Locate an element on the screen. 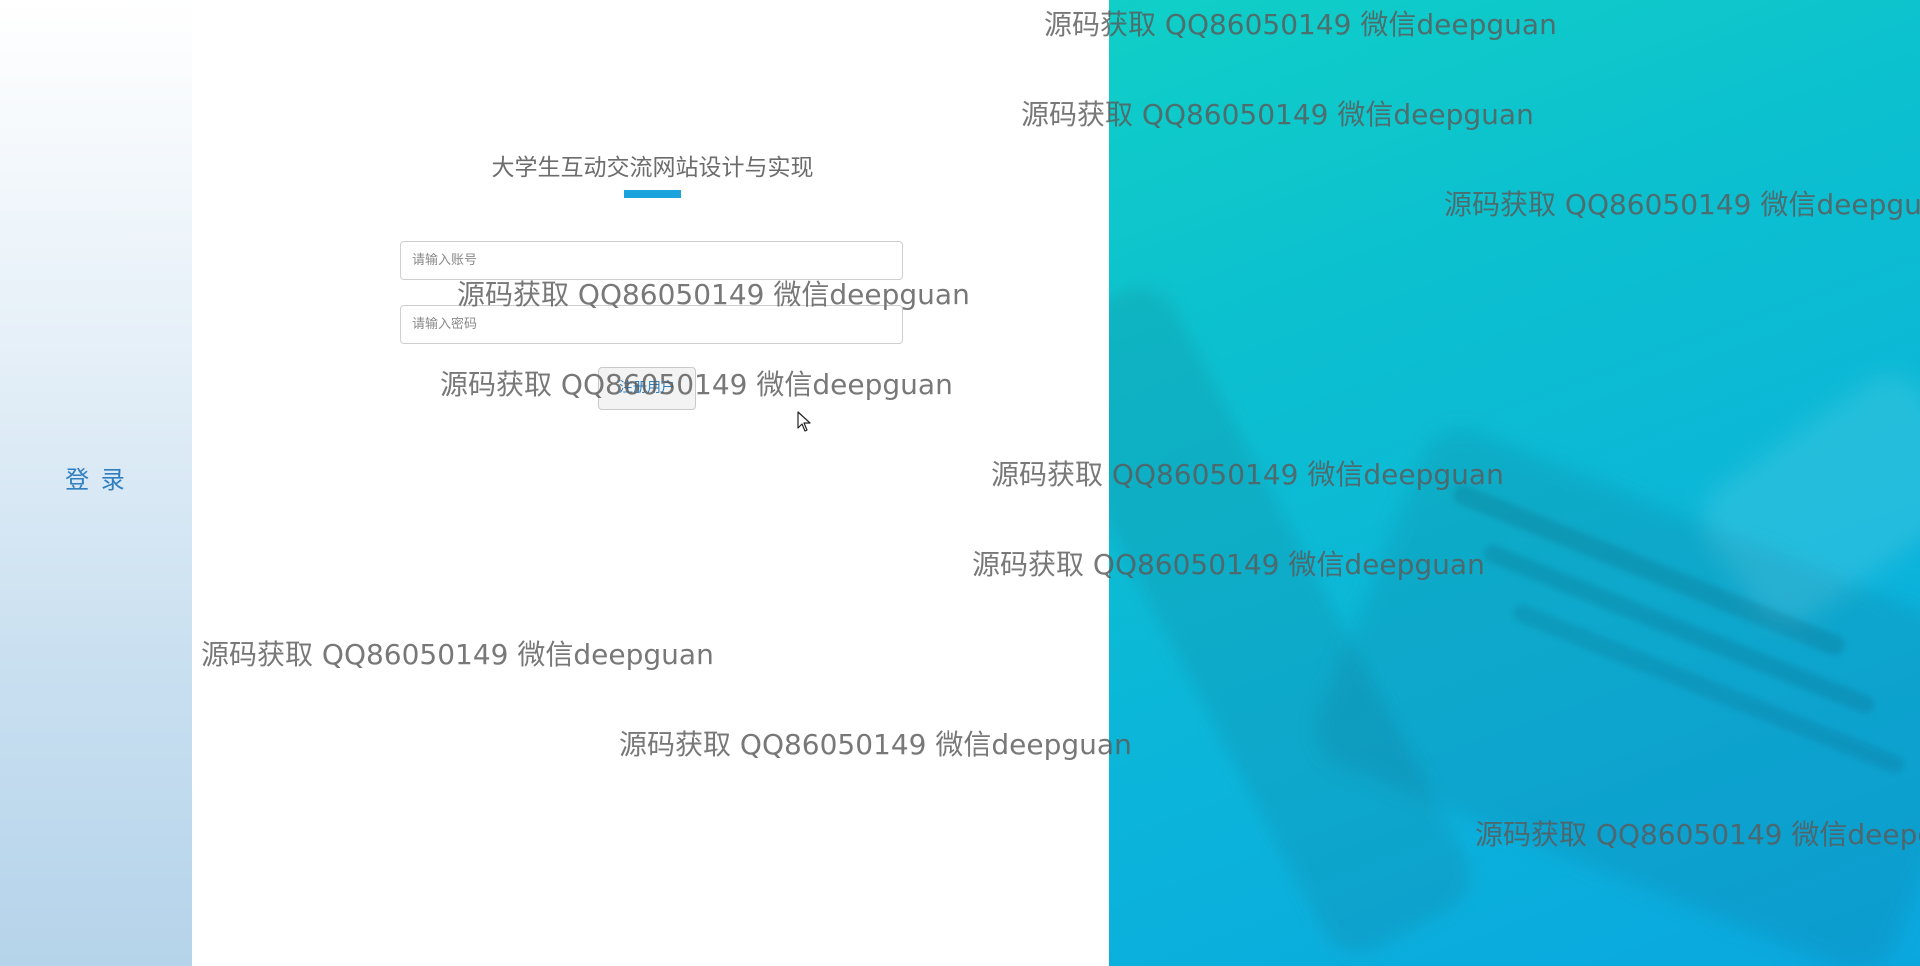  register-button: 注册用户 is located at coordinates (647, 388).